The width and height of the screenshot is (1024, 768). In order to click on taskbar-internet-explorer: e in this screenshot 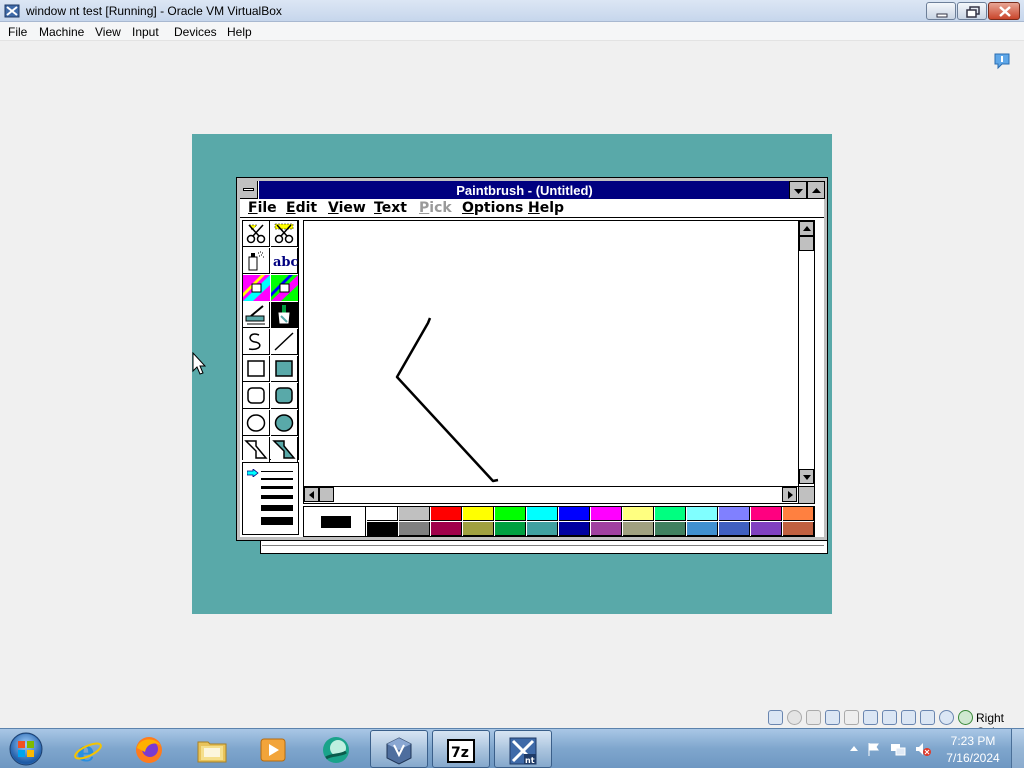, I will do `click(89, 749)`.